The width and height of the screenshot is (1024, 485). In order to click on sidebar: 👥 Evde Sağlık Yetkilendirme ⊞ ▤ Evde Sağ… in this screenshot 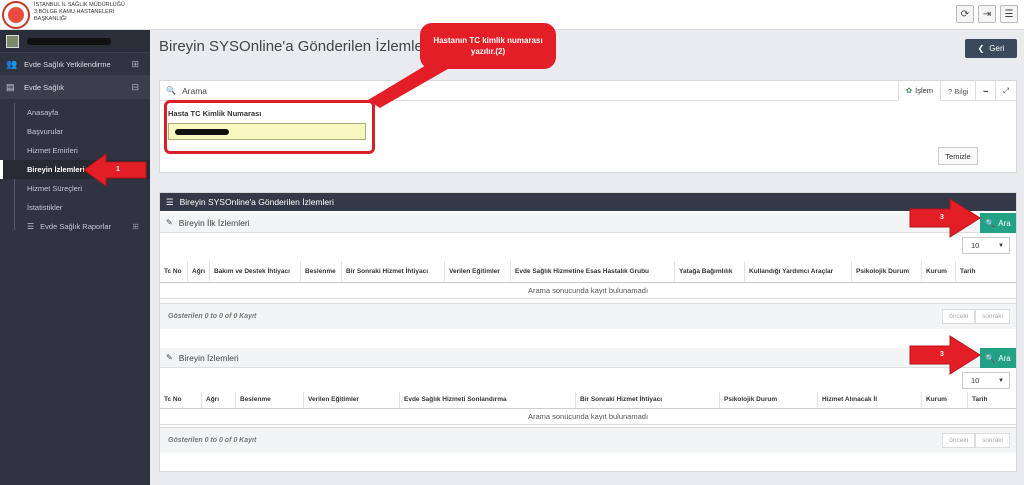, I will do `click(75, 257)`.